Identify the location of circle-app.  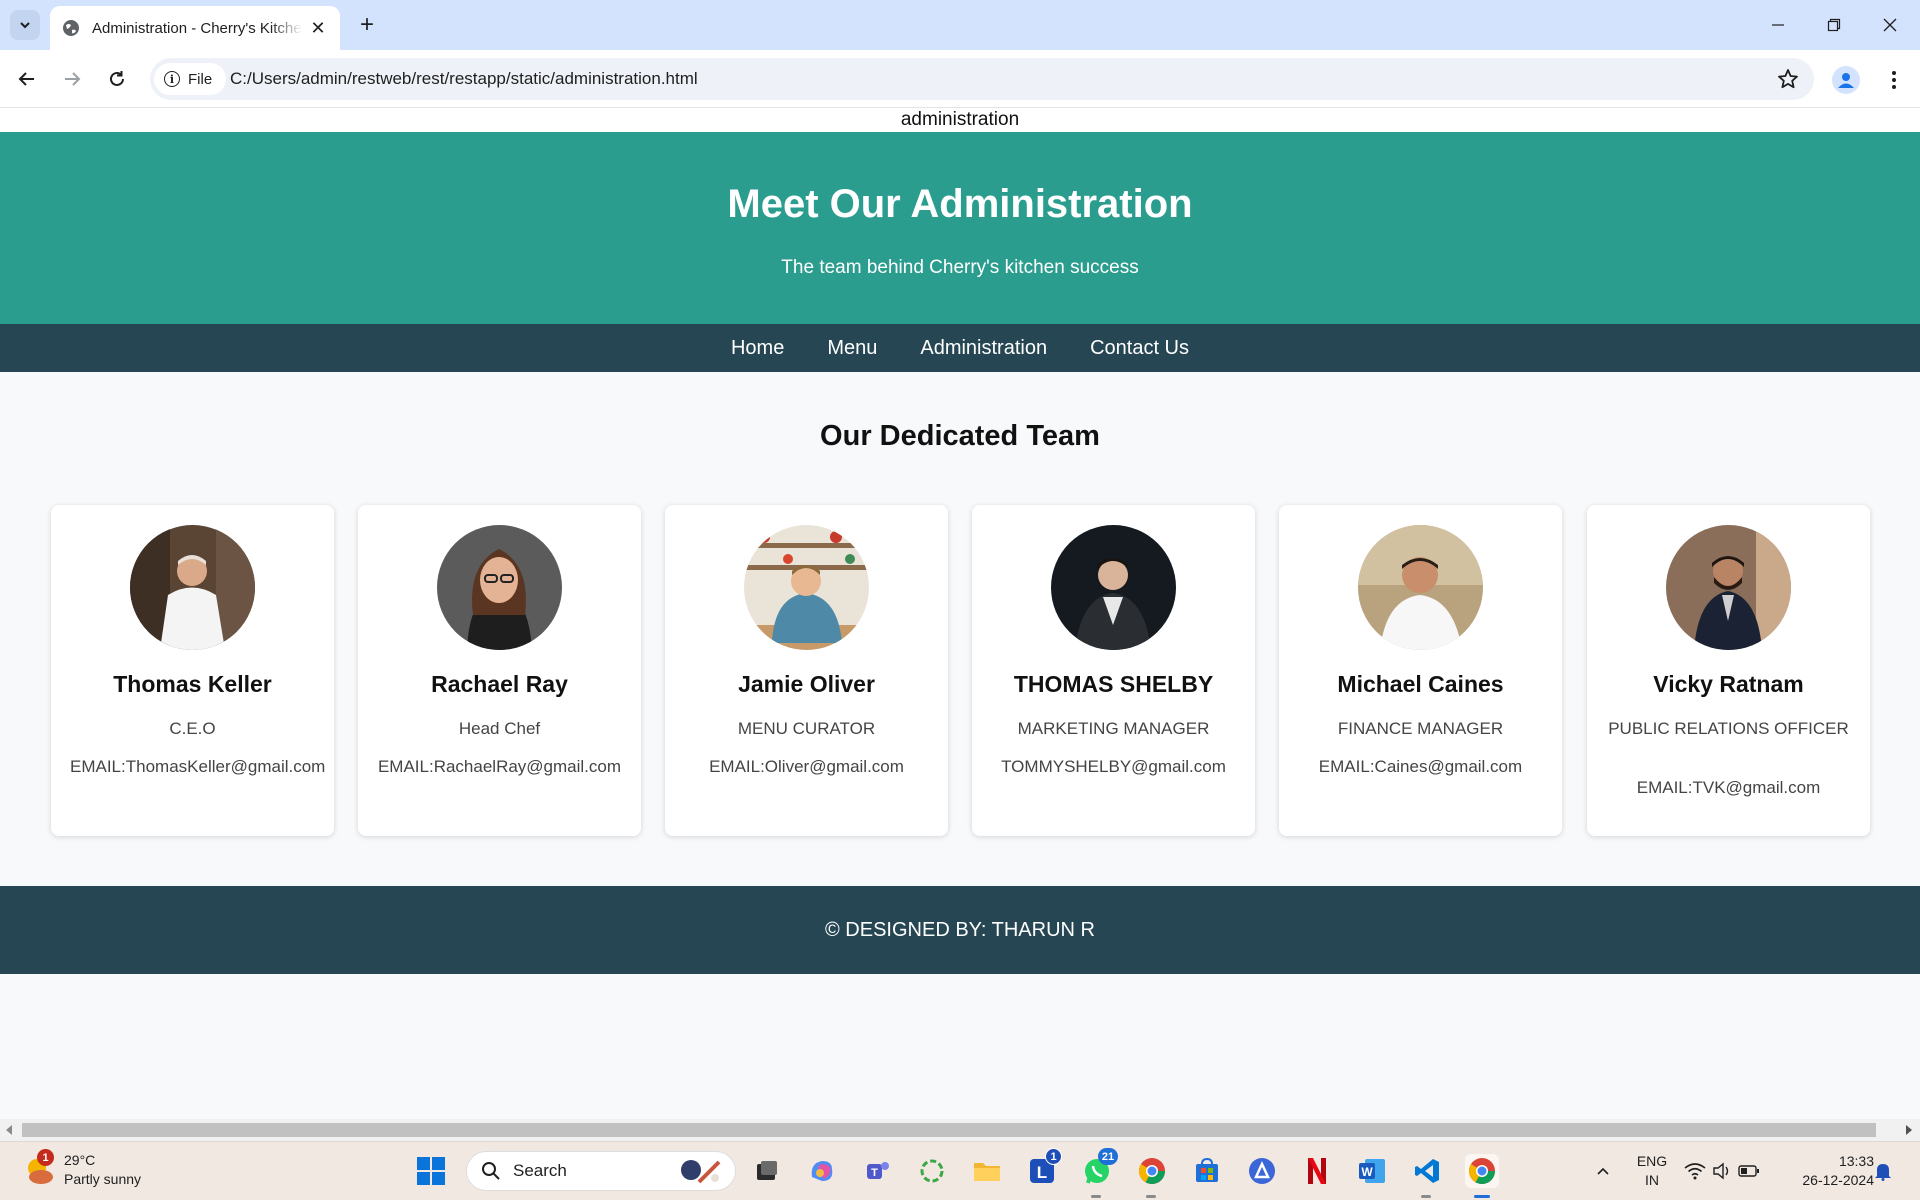
(932, 1171).